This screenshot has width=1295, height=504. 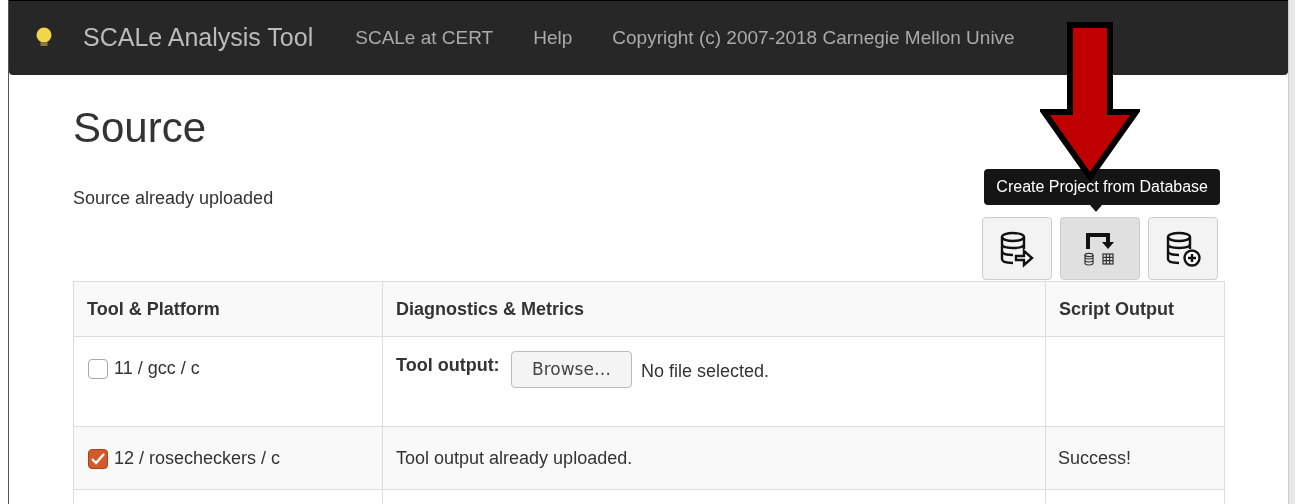 I want to click on tooltip: Create Project from Database, so click(x=1102, y=187).